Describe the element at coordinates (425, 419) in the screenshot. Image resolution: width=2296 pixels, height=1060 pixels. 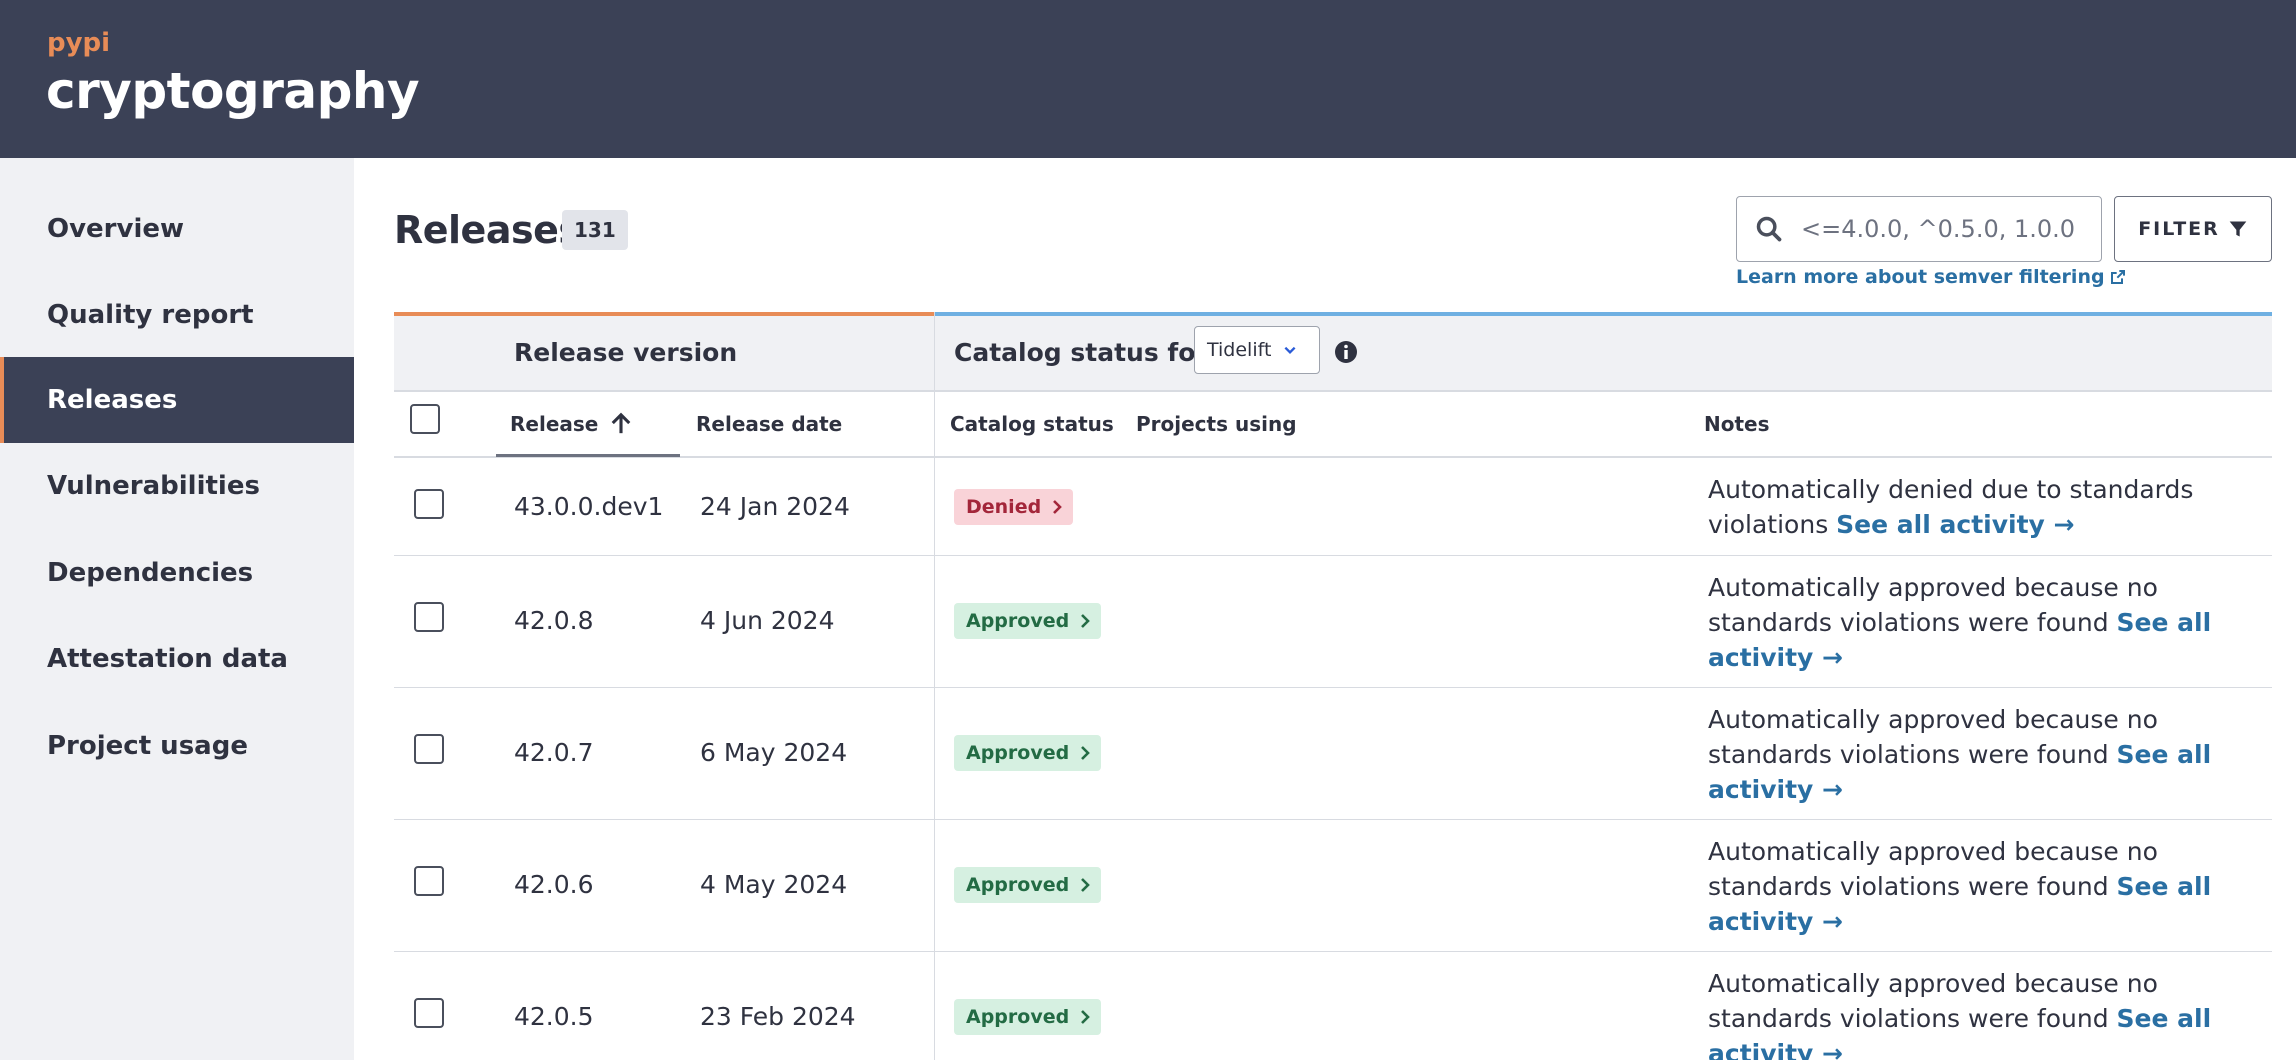
I see `select-all-checkbox` at that location.